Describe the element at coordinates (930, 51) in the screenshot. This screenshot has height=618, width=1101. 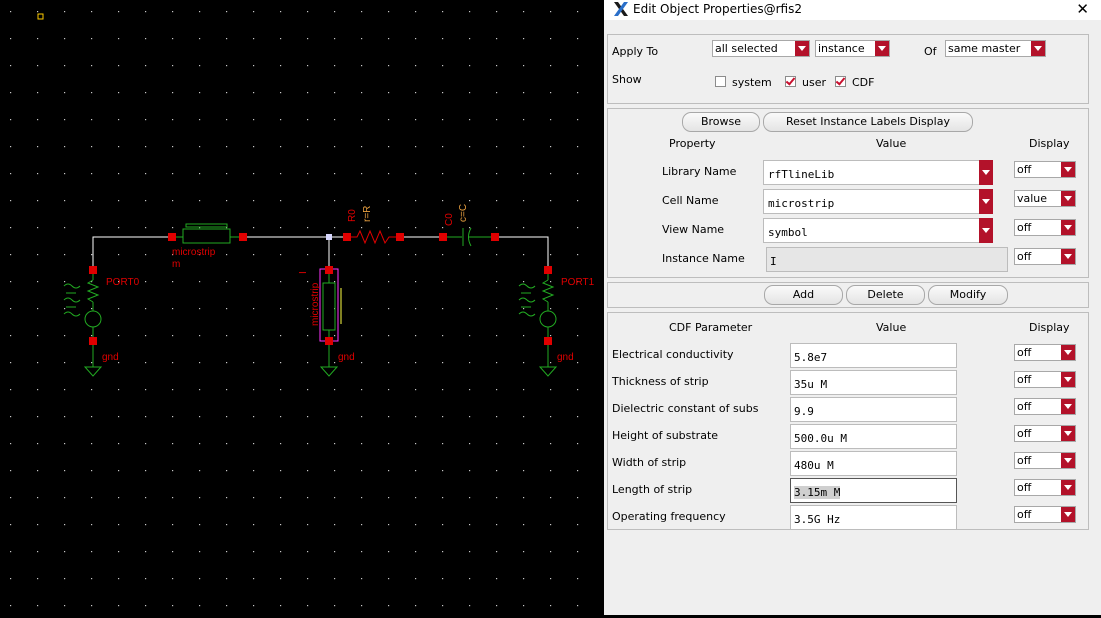
I see `of-label: Of` at that location.